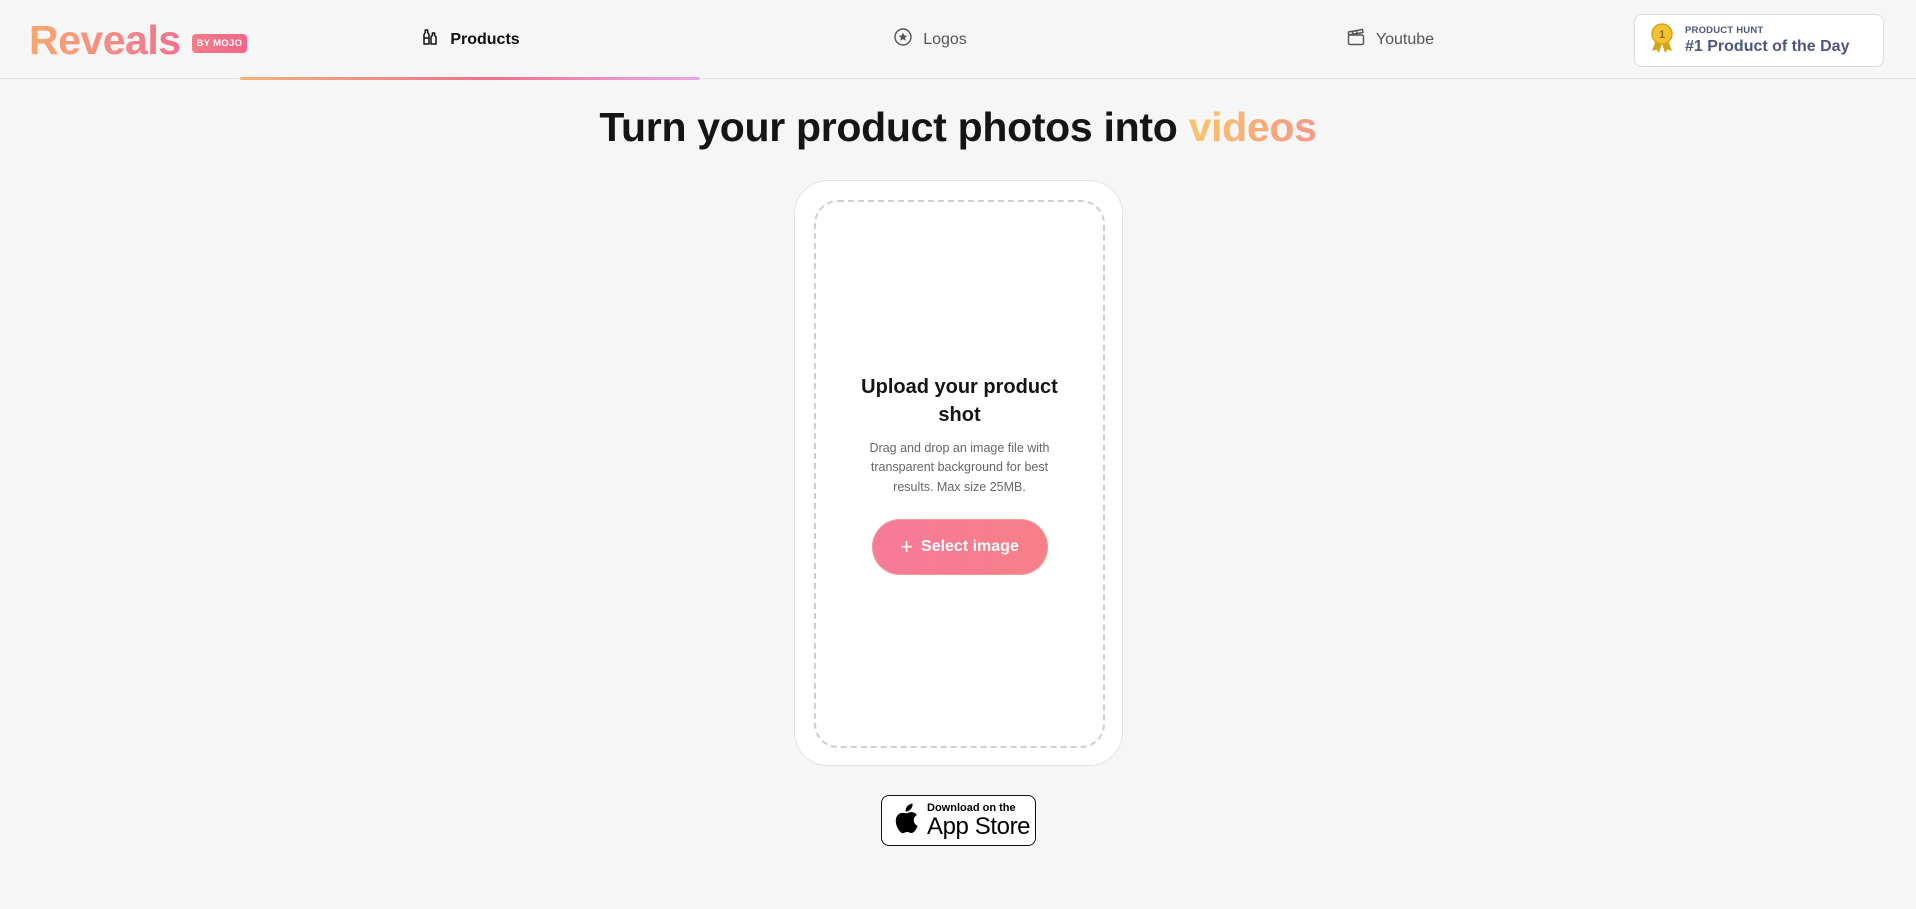 The width and height of the screenshot is (1916, 909). I want to click on headline-main: Turn your product photos into, so click(894, 127).